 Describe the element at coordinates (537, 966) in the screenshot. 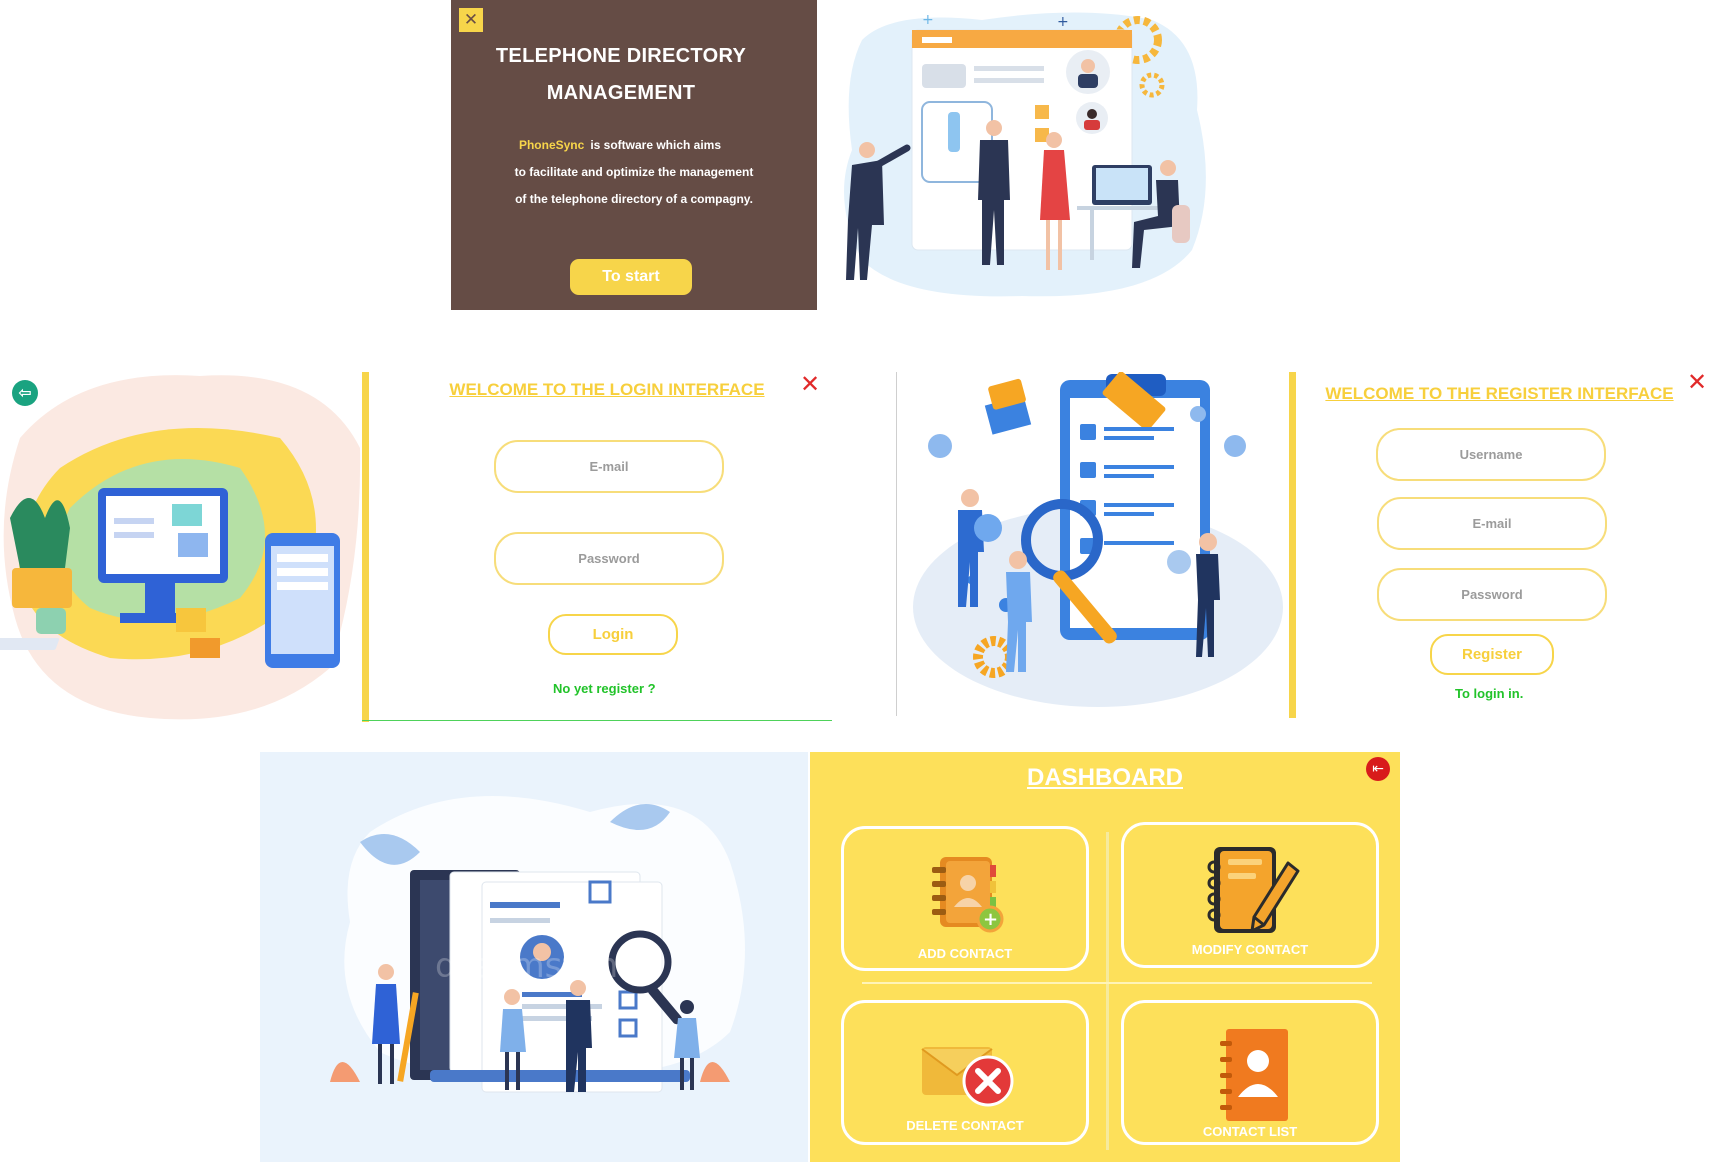

I see `svg-text: dreamstime` at that location.